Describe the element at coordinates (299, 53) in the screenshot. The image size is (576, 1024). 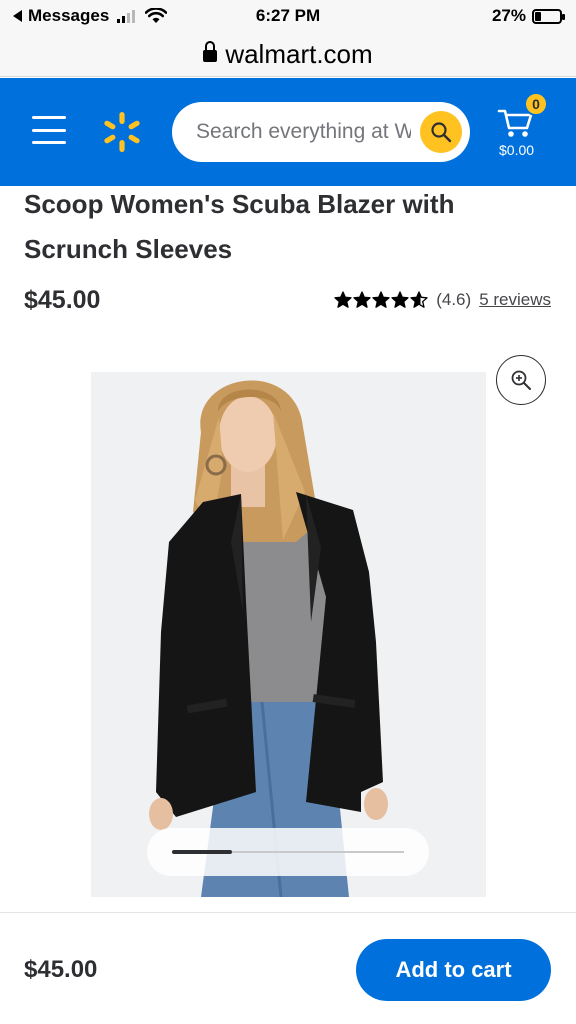
I see `url-domain: walmart.com` at that location.